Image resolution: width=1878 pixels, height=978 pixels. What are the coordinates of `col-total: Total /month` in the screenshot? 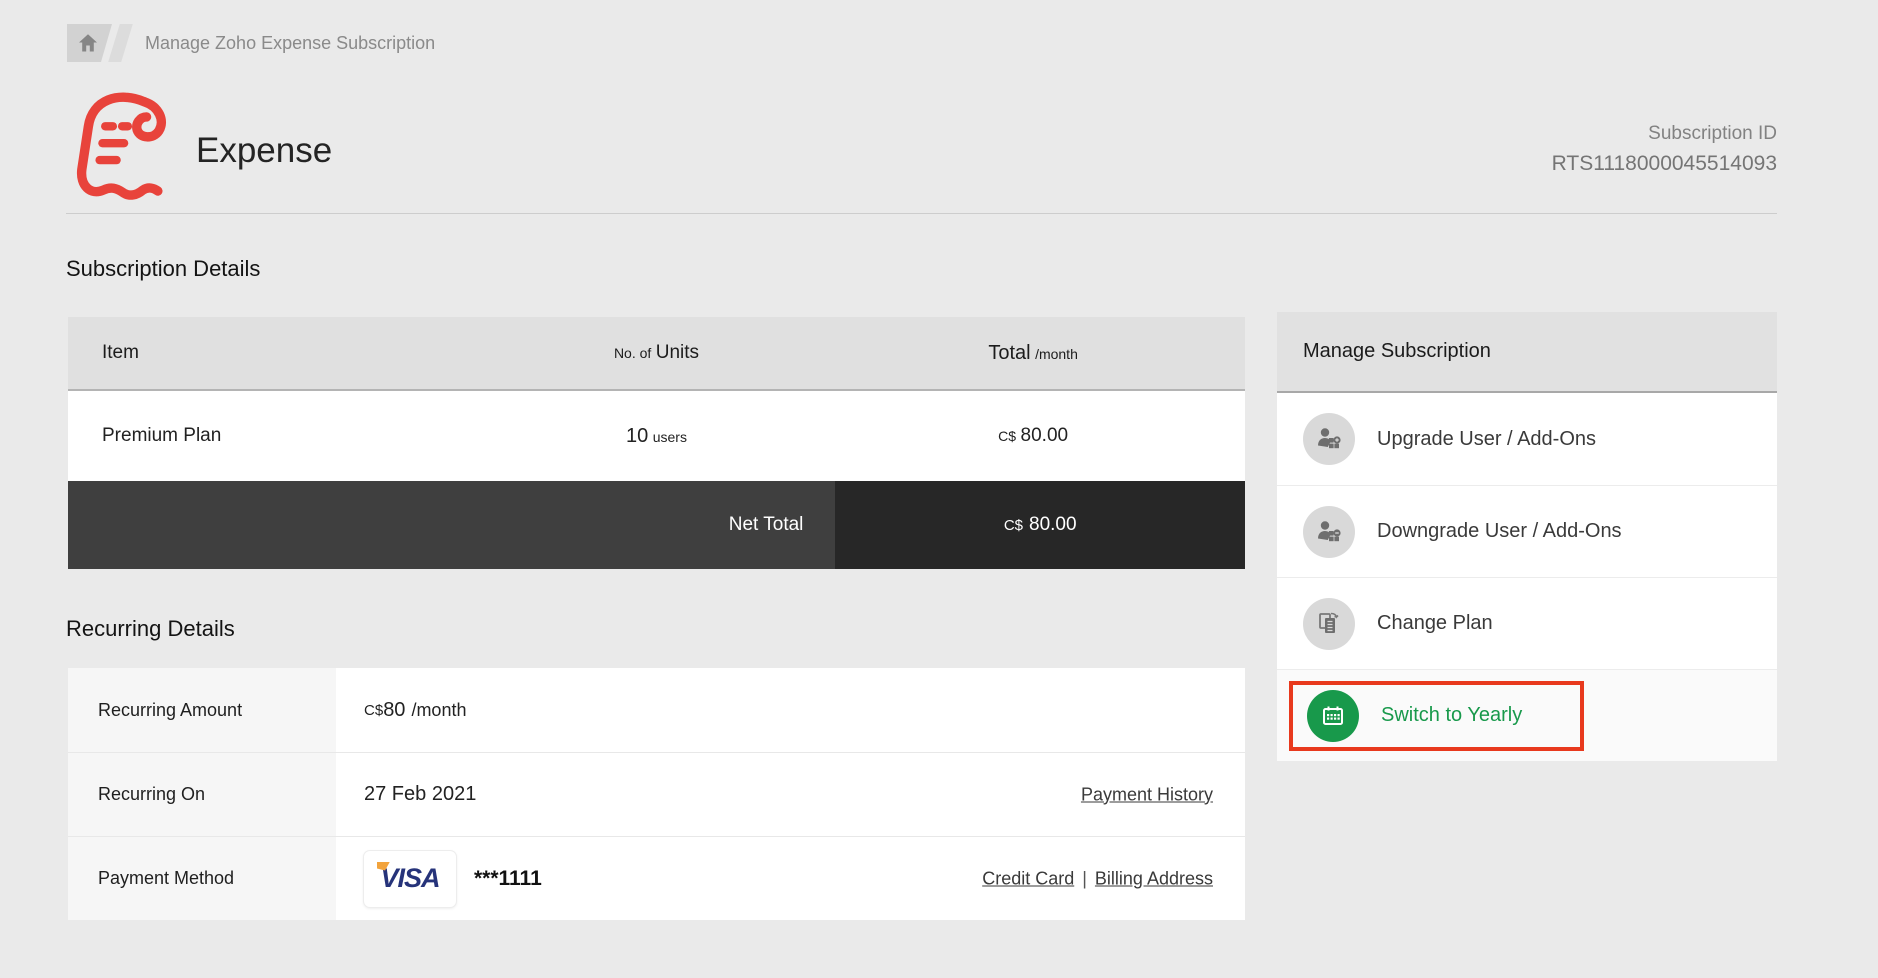 It's located at (1033, 353).